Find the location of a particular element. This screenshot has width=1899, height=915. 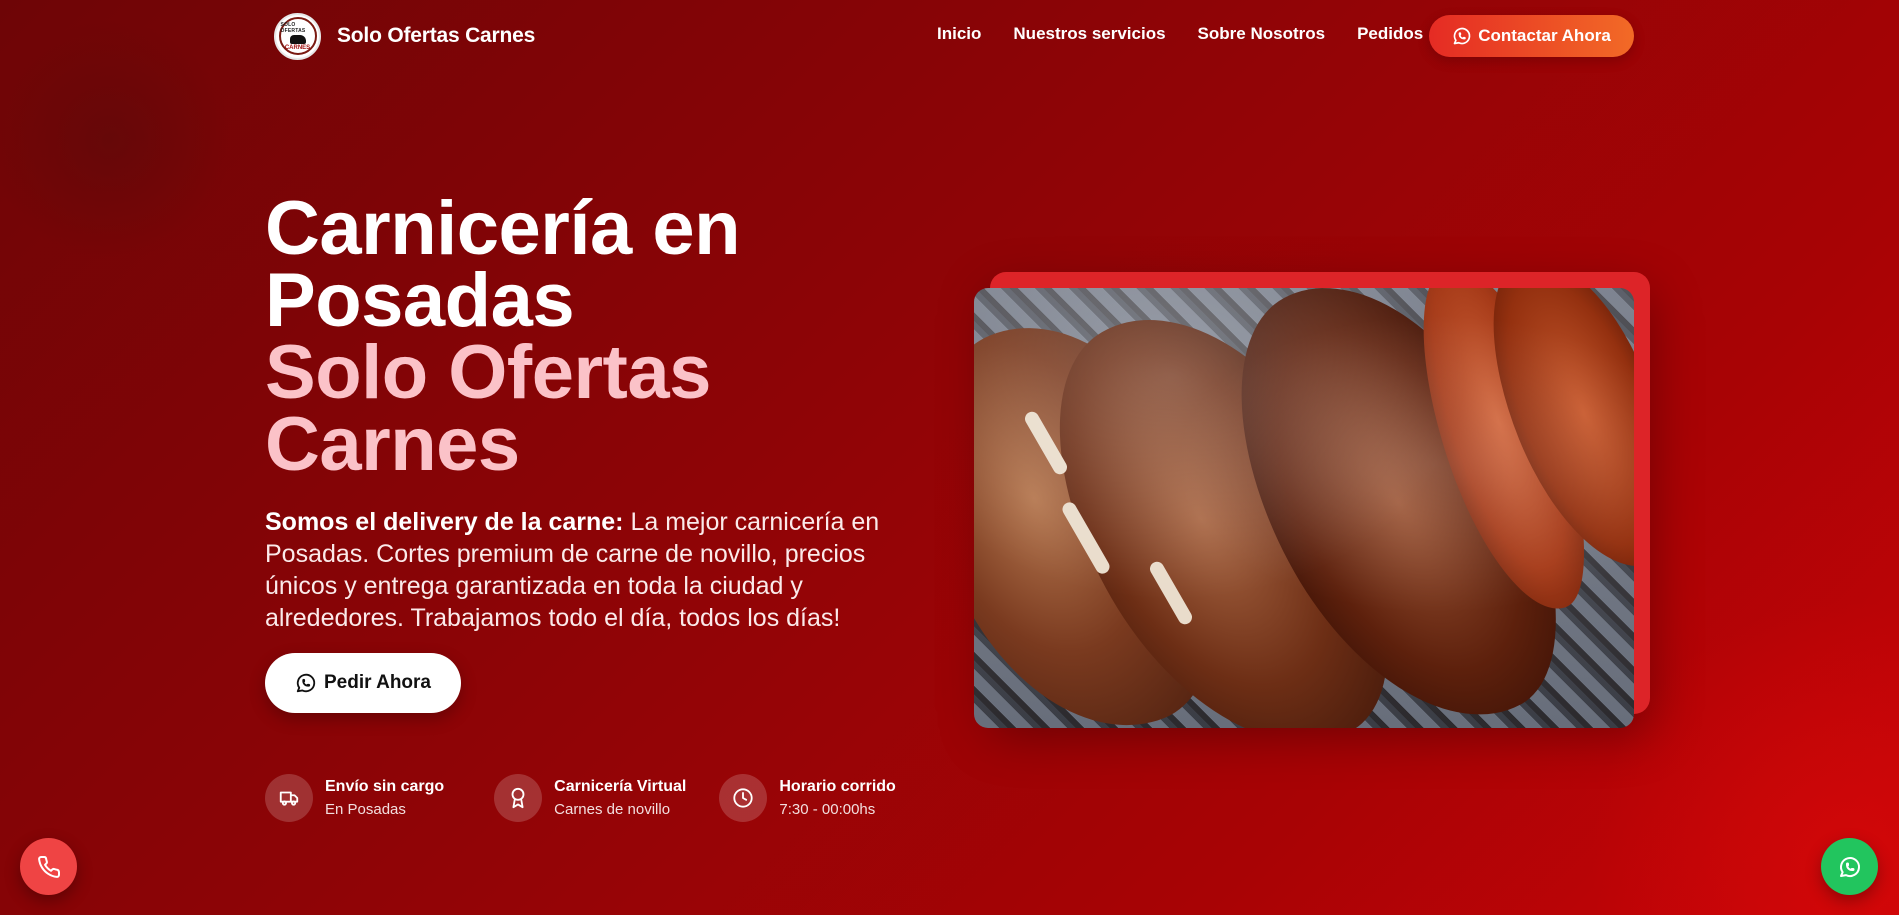

logo-text-top: SOLO OFERTAS is located at coordinates (293, 27).